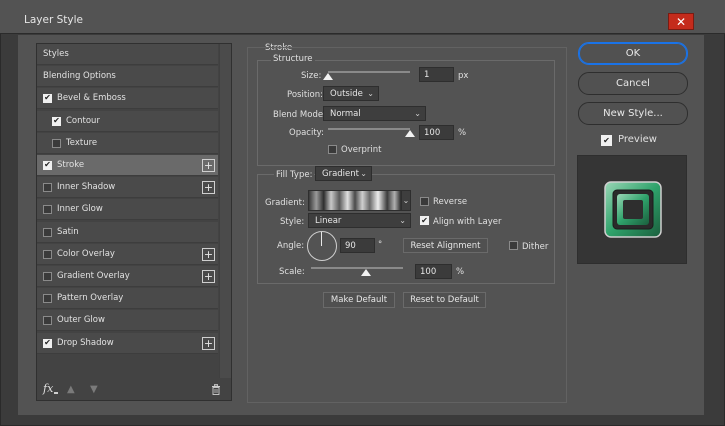  Describe the element at coordinates (633, 83) in the screenshot. I see `cancel-button: Cancel` at that location.